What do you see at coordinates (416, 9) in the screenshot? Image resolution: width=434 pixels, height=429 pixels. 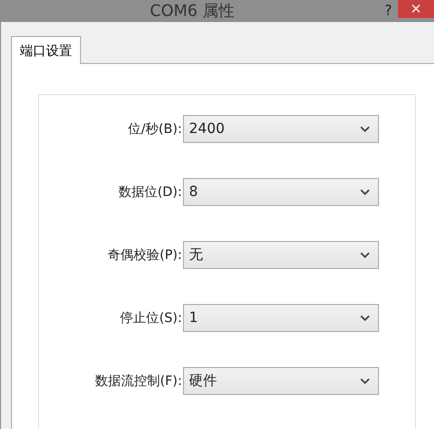 I see `close-button: ×` at bounding box center [416, 9].